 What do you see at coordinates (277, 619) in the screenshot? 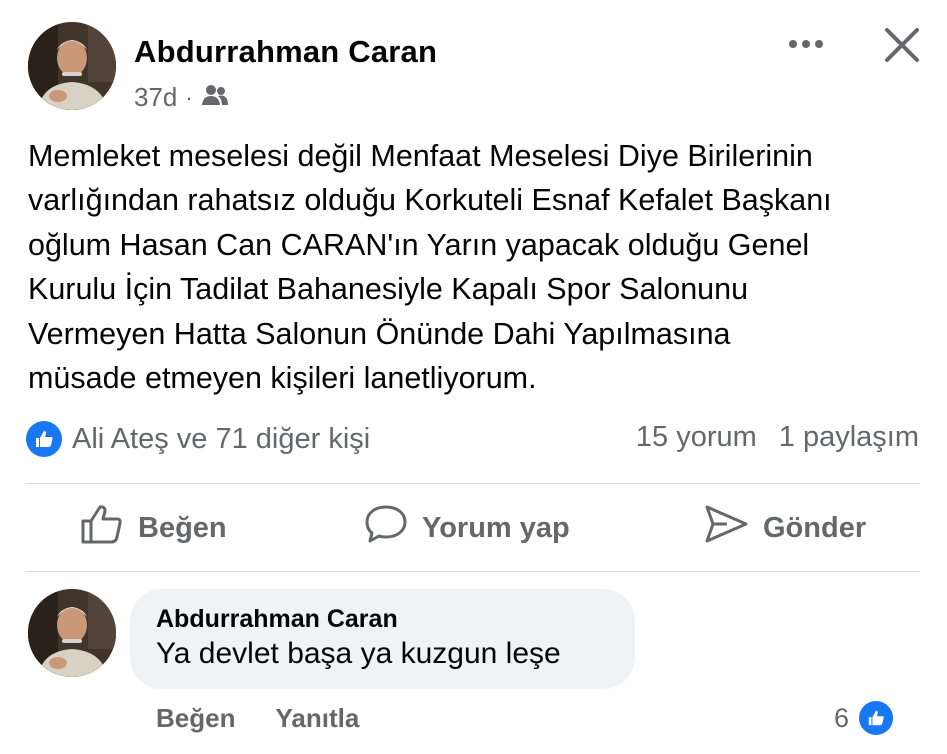
I see `comment-author-name: Abdurrahman Caran` at bounding box center [277, 619].